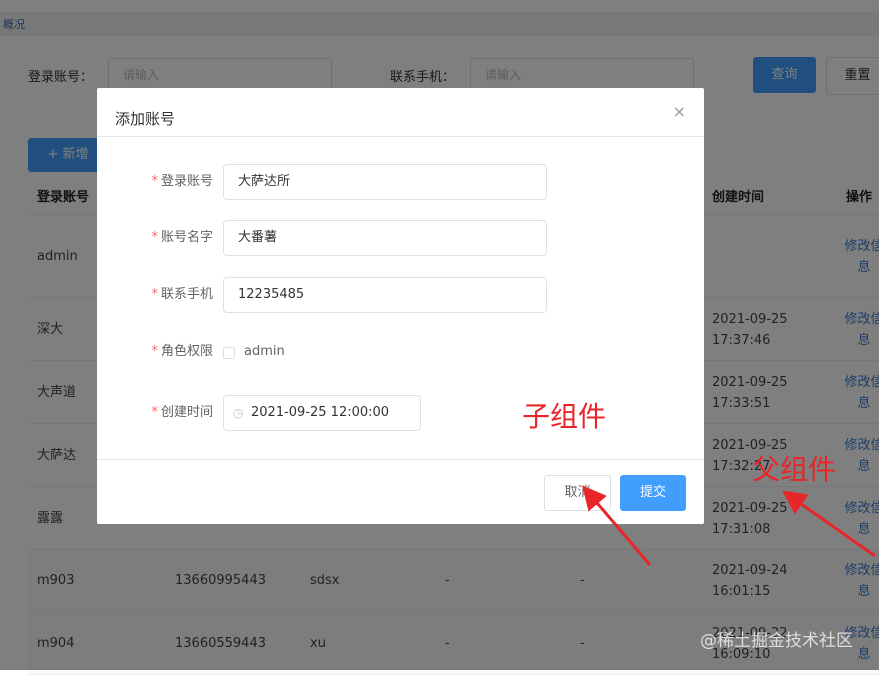 The height and width of the screenshot is (675, 879). Describe the element at coordinates (729, 525) in the screenshot. I see `annotation-arrows` at that location.